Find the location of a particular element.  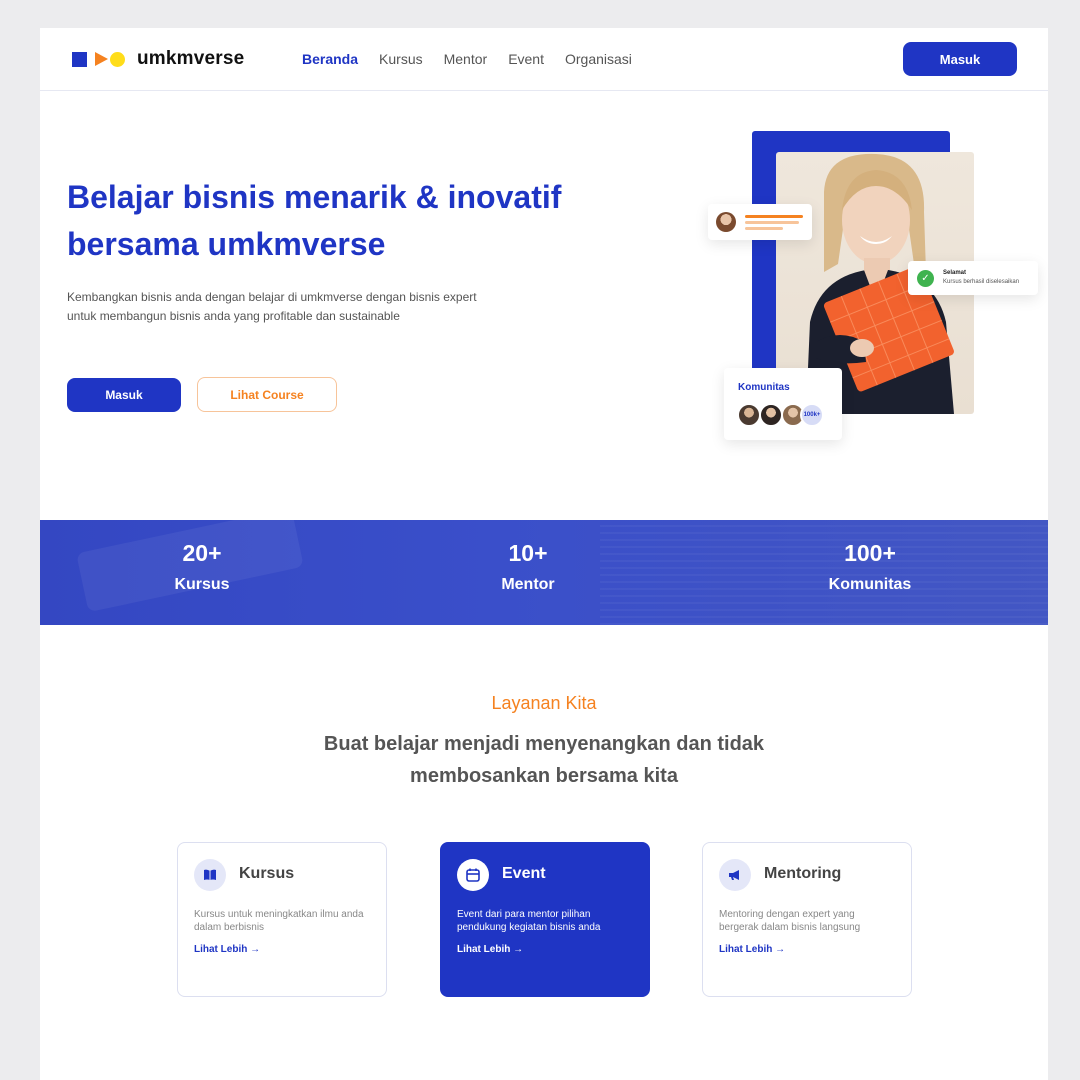

services-kicker: Layanan Kita is located at coordinates (544, 703).